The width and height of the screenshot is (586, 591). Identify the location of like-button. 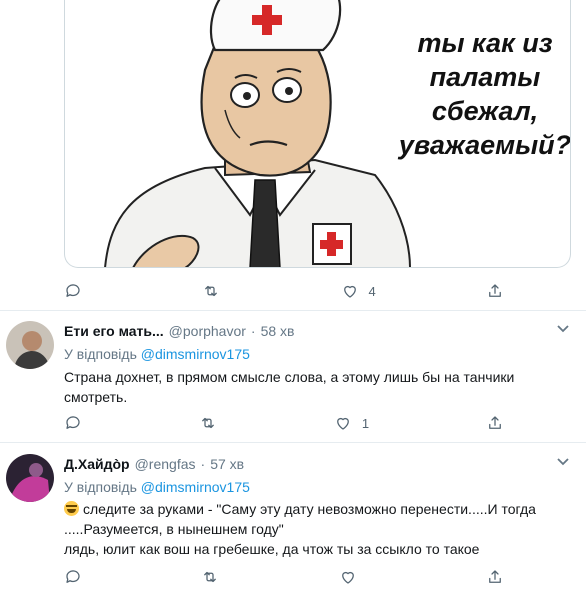
(353, 577).